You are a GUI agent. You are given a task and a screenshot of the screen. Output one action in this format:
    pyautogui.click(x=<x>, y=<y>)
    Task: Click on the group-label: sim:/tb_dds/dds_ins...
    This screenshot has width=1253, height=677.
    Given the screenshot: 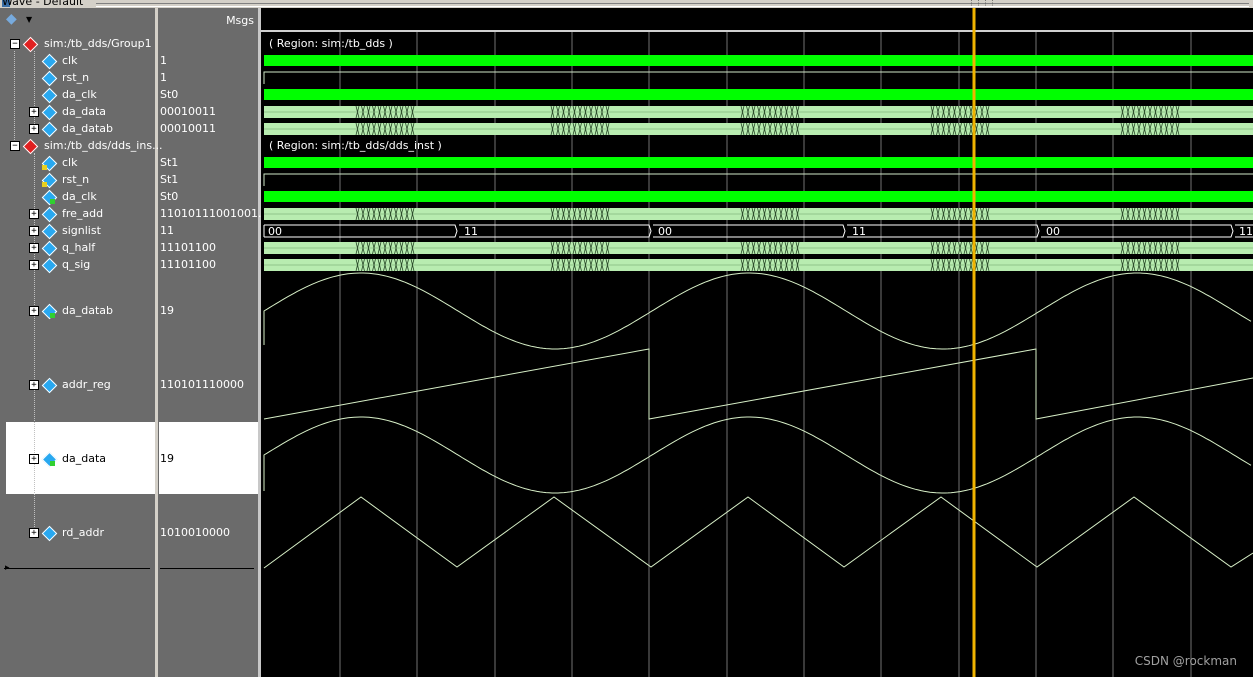 What is the action you would take?
    pyautogui.click(x=103, y=145)
    